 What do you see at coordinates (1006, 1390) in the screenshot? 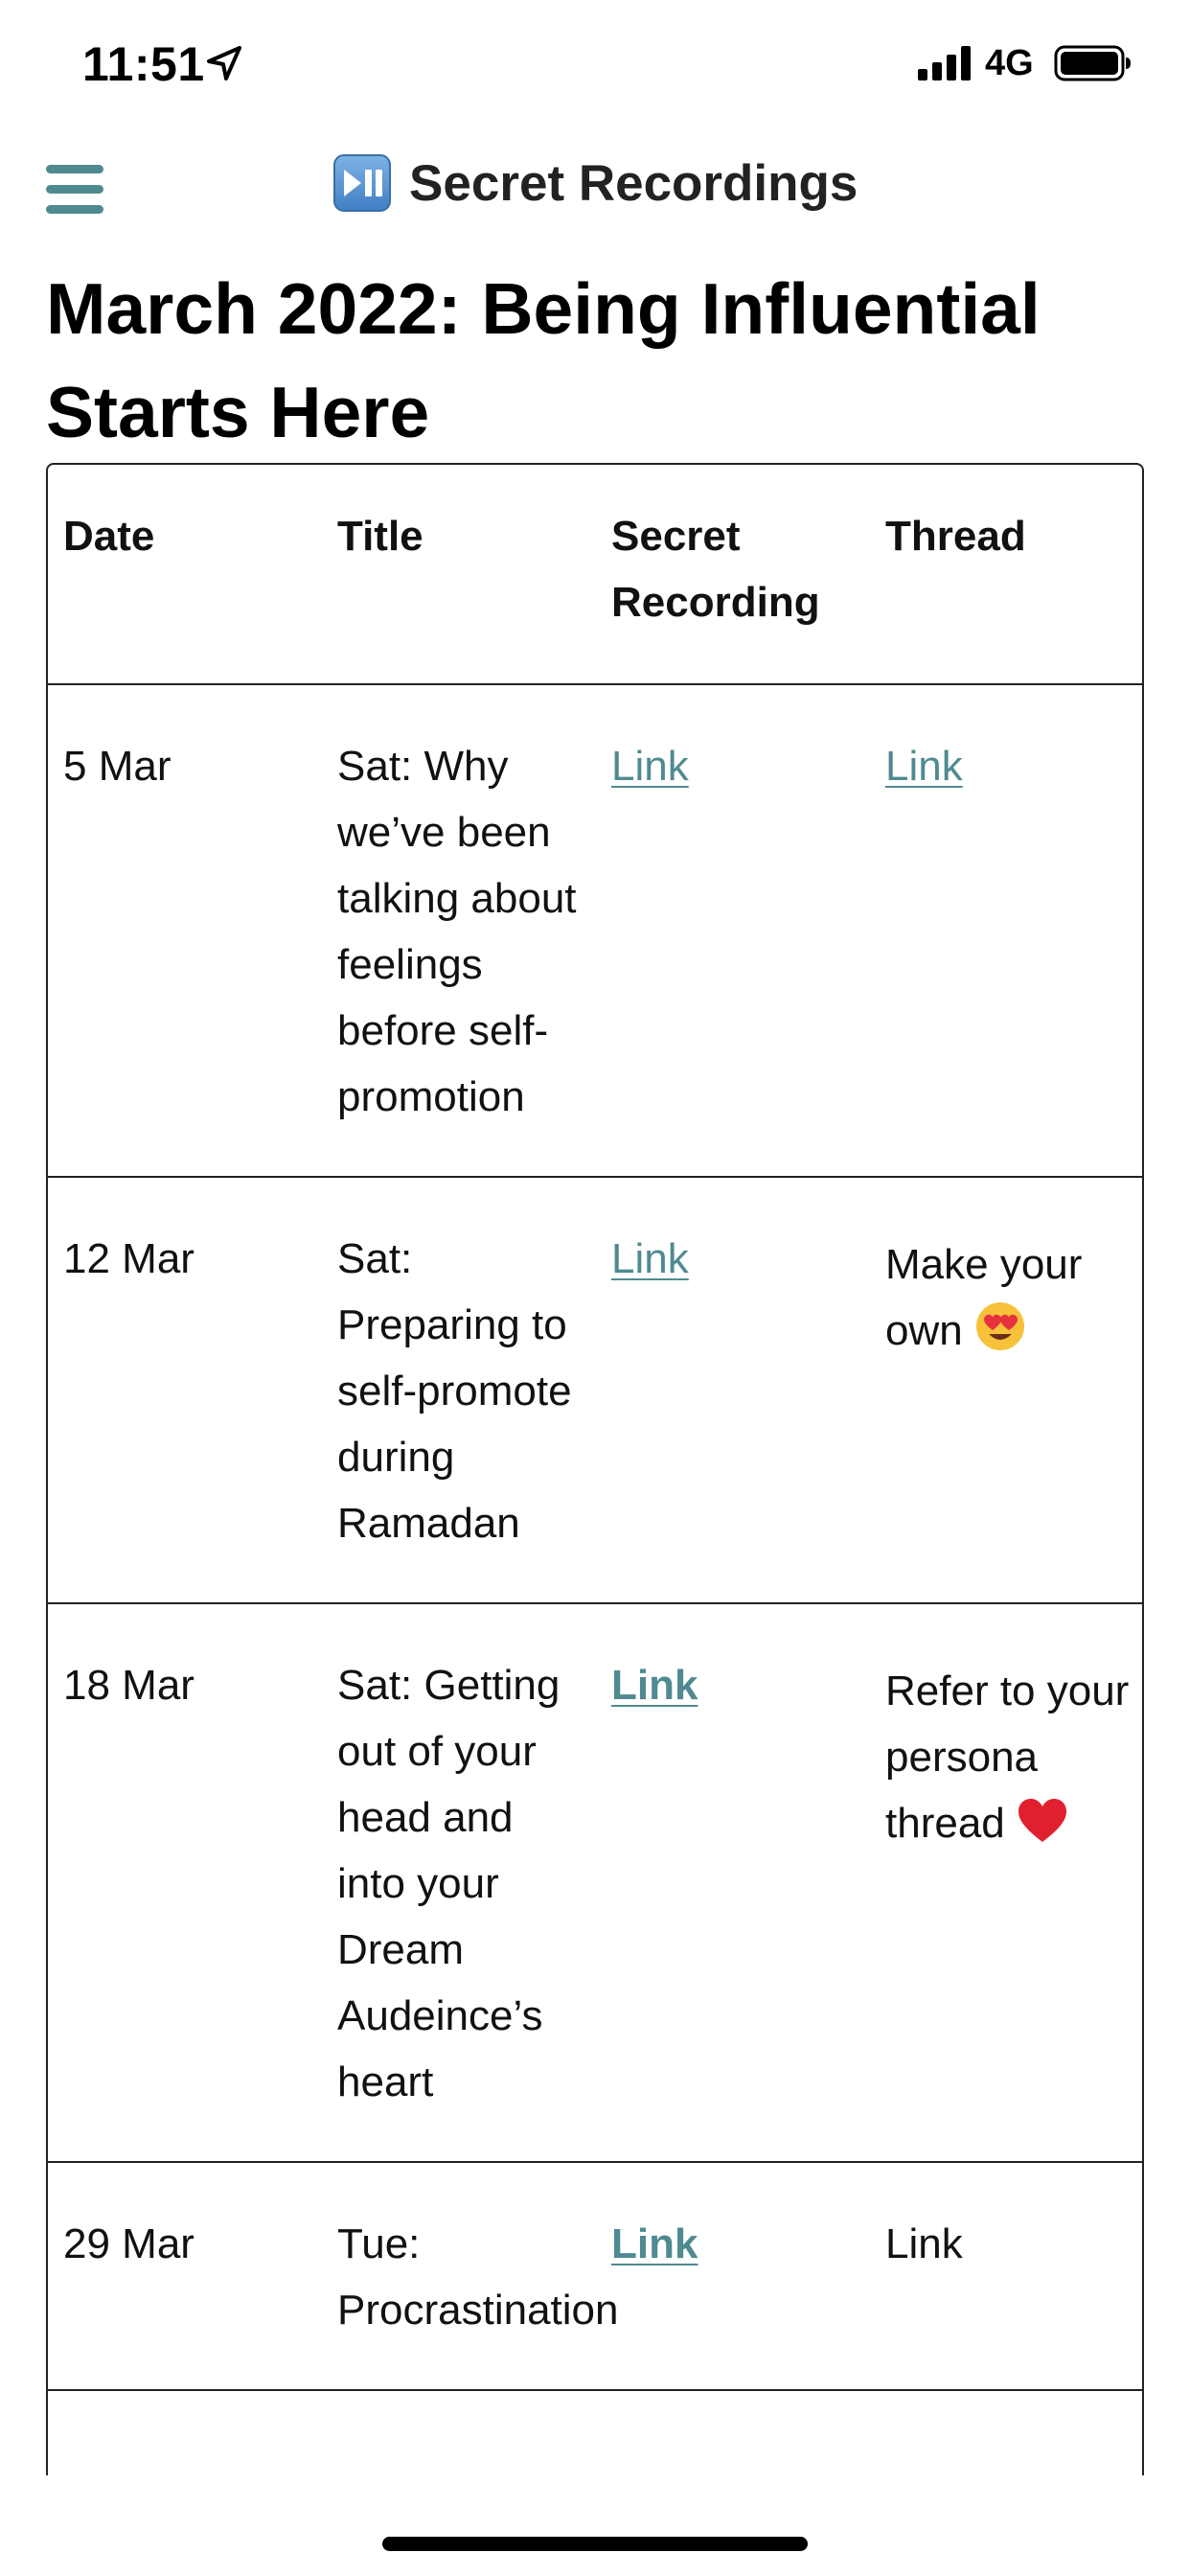
I see `row-thread-cell: Make your own` at bounding box center [1006, 1390].